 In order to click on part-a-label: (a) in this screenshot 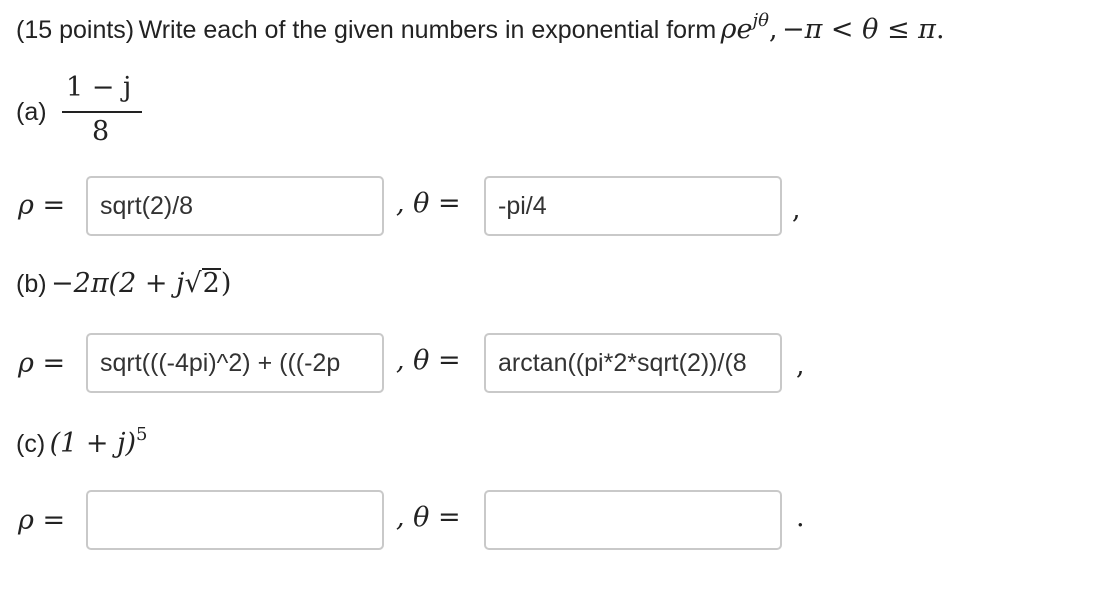, I will do `click(31, 112)`.